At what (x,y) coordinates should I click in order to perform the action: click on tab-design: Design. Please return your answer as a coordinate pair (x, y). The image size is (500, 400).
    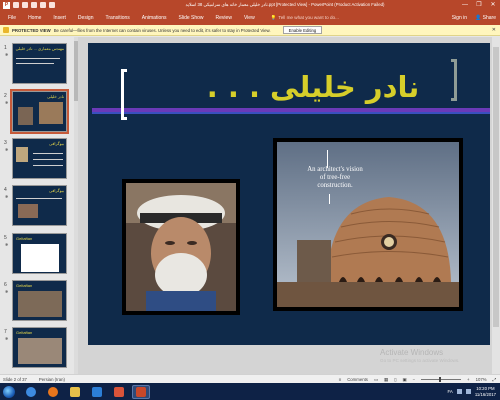
    Looking at the image, I should click on (86, 18).